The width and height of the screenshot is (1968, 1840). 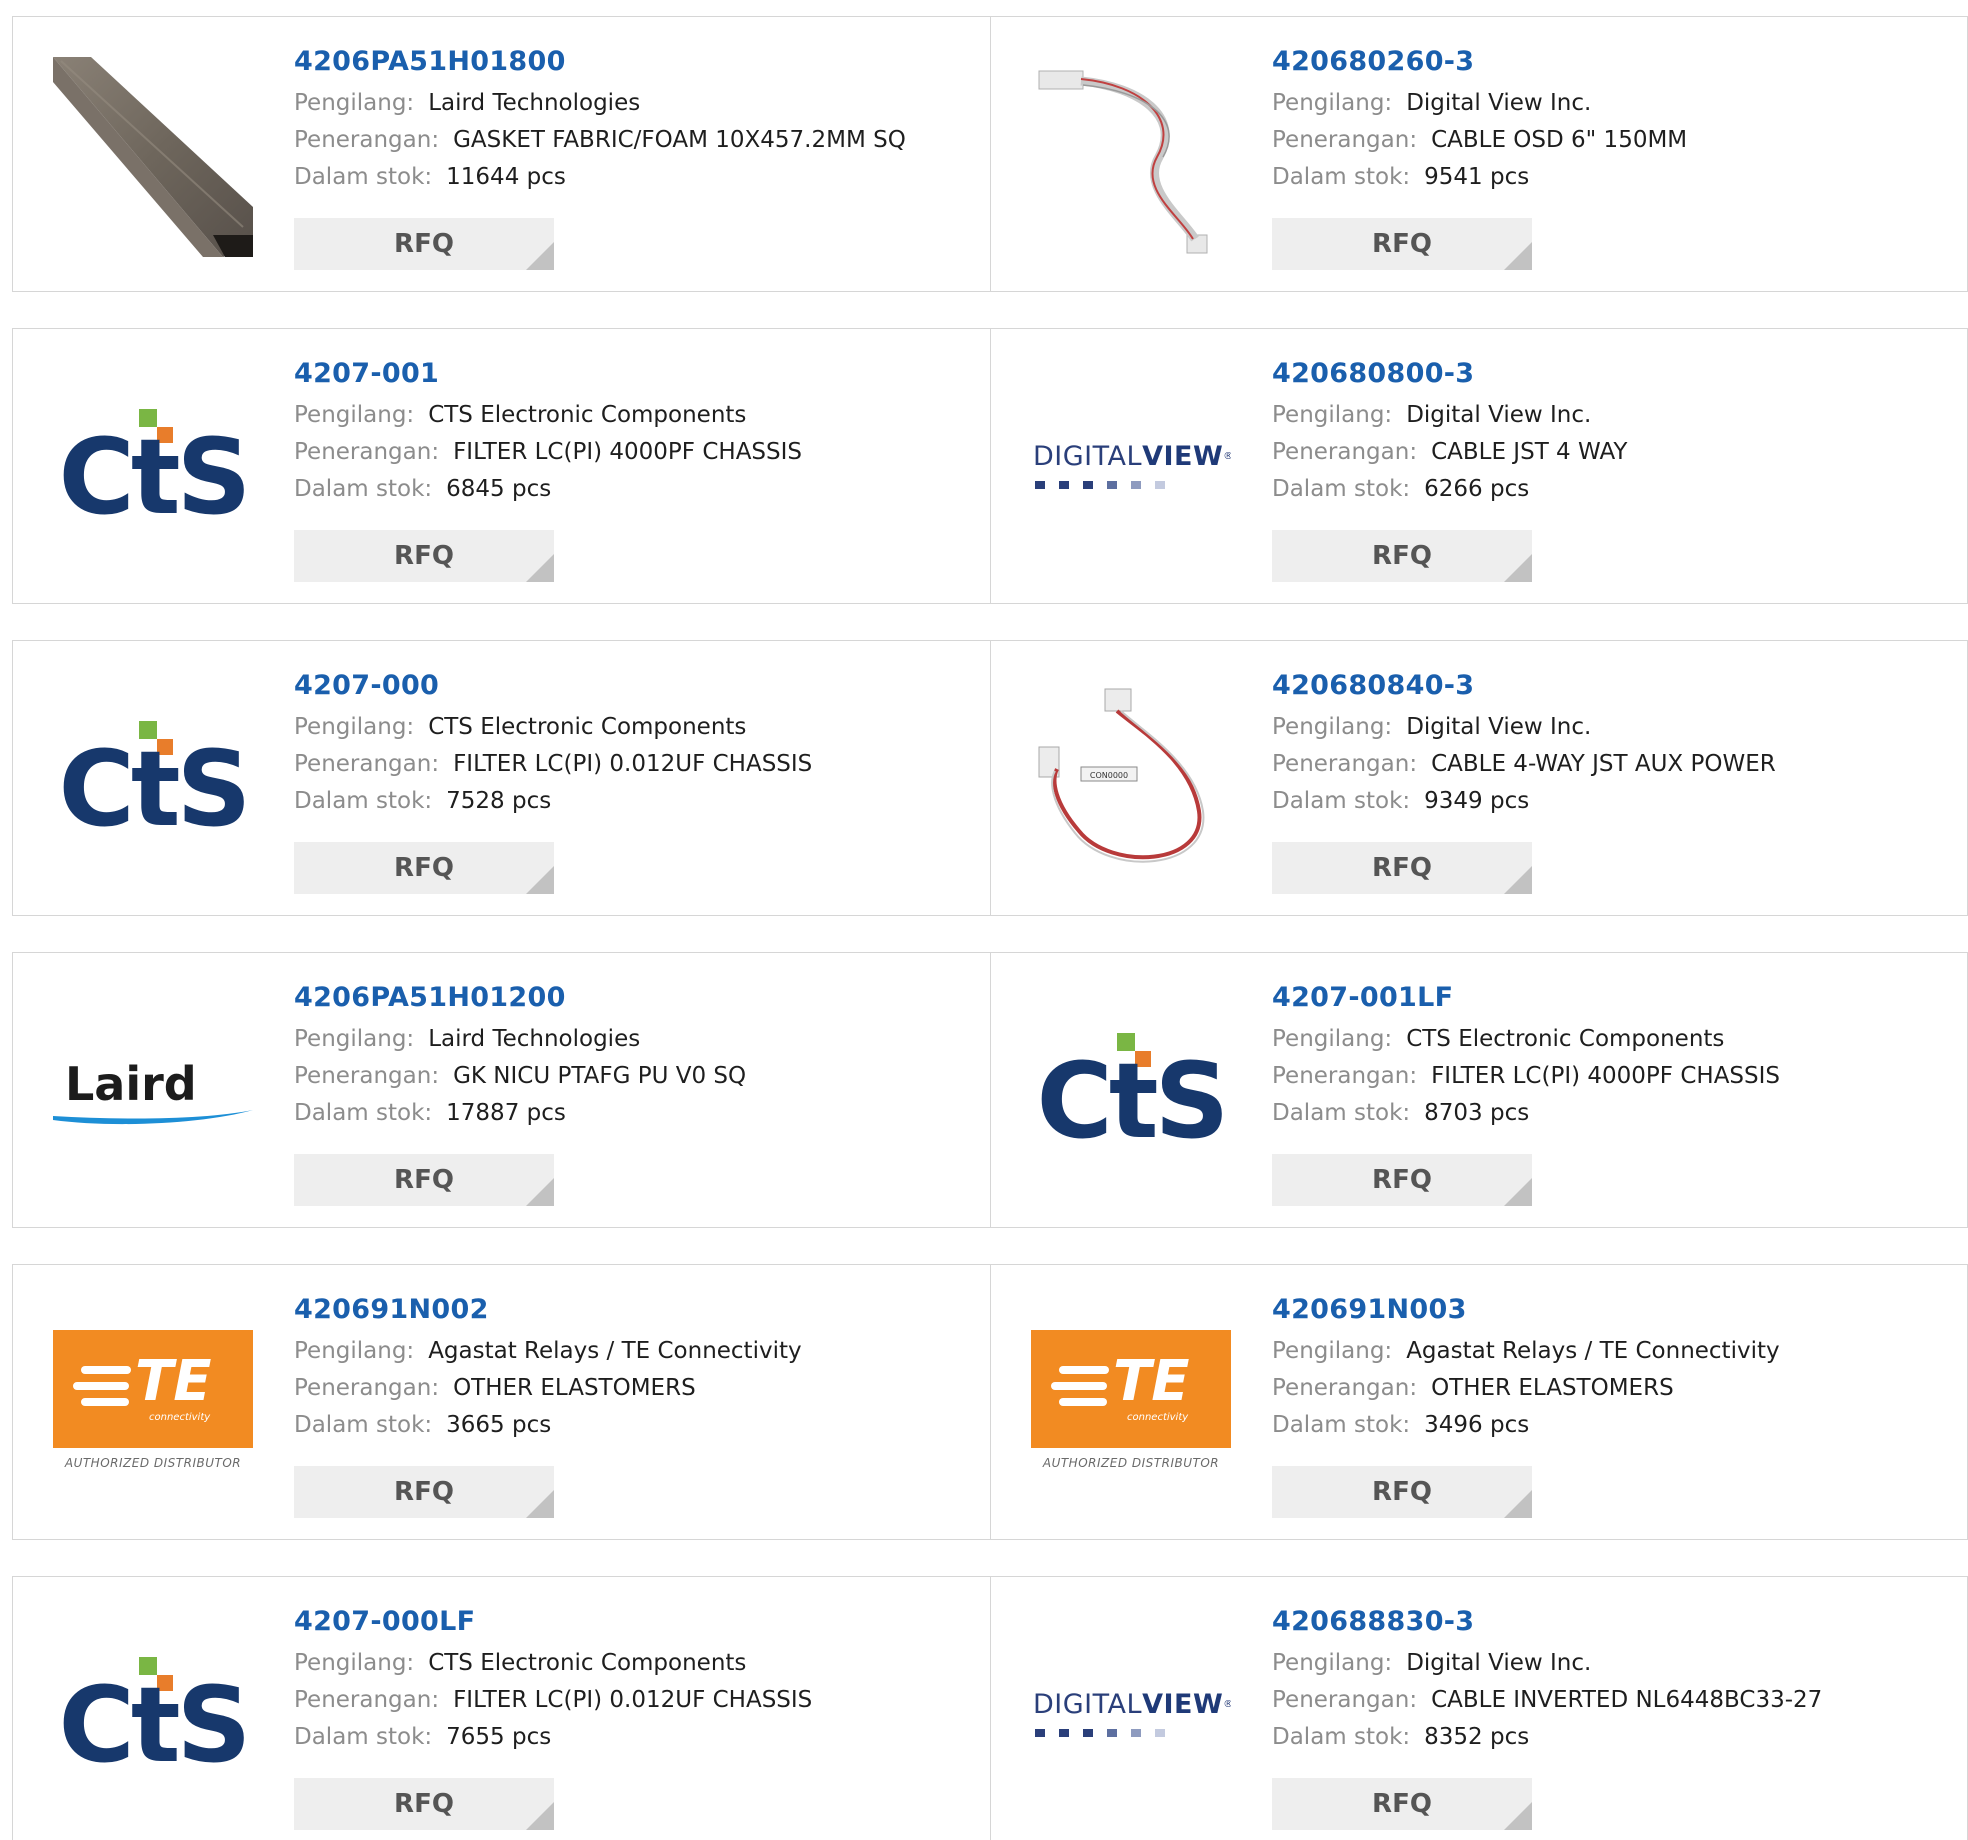 I want to click on te-authorized-text: AUTHORIZED DISTRIBUTOR, so click(x=153, y=1463).